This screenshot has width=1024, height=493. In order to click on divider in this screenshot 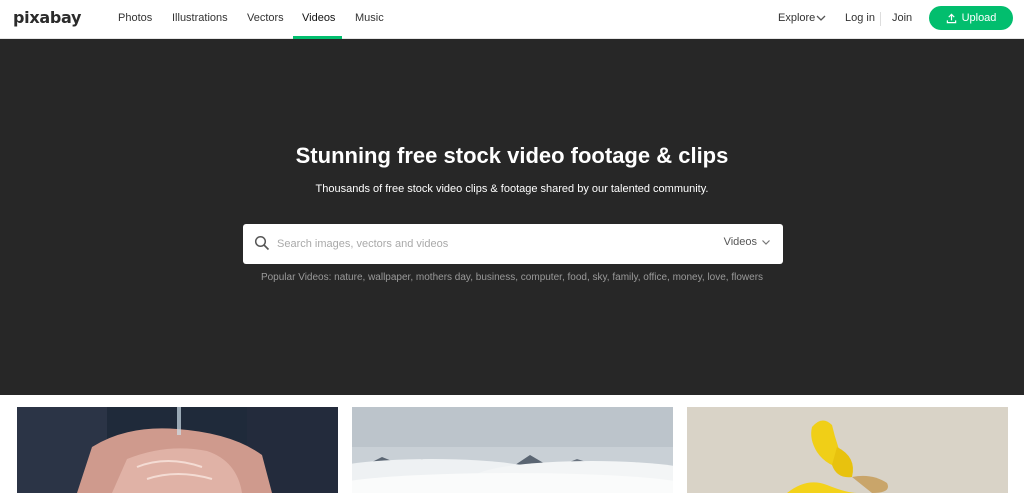, I will do `click(880, 19)`.